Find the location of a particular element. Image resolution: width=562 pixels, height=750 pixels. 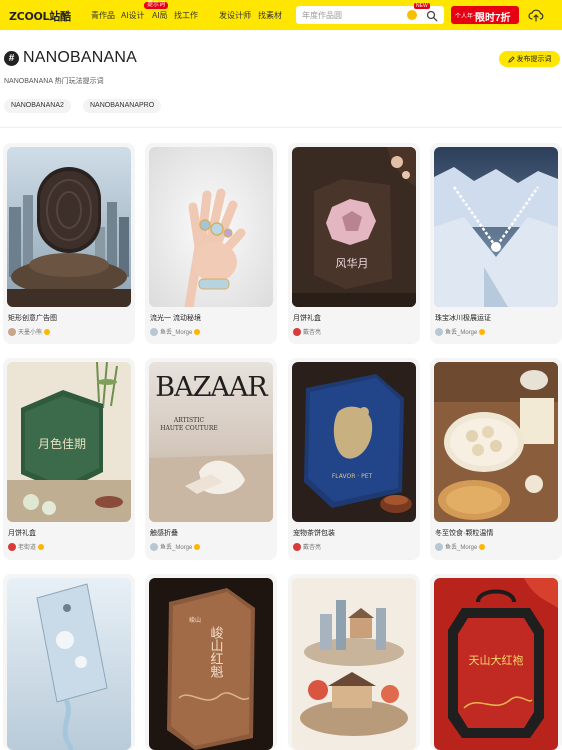

author-name: 老街道 is located at coordinates (27, 546).